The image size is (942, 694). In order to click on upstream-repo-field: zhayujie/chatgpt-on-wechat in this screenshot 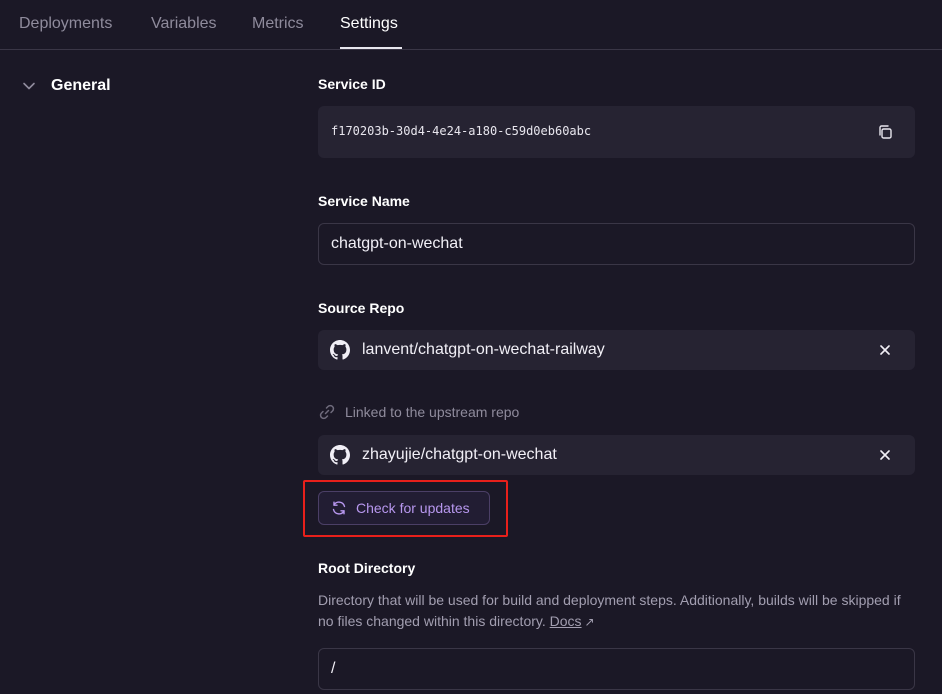, I will do `click(616, 455)`.